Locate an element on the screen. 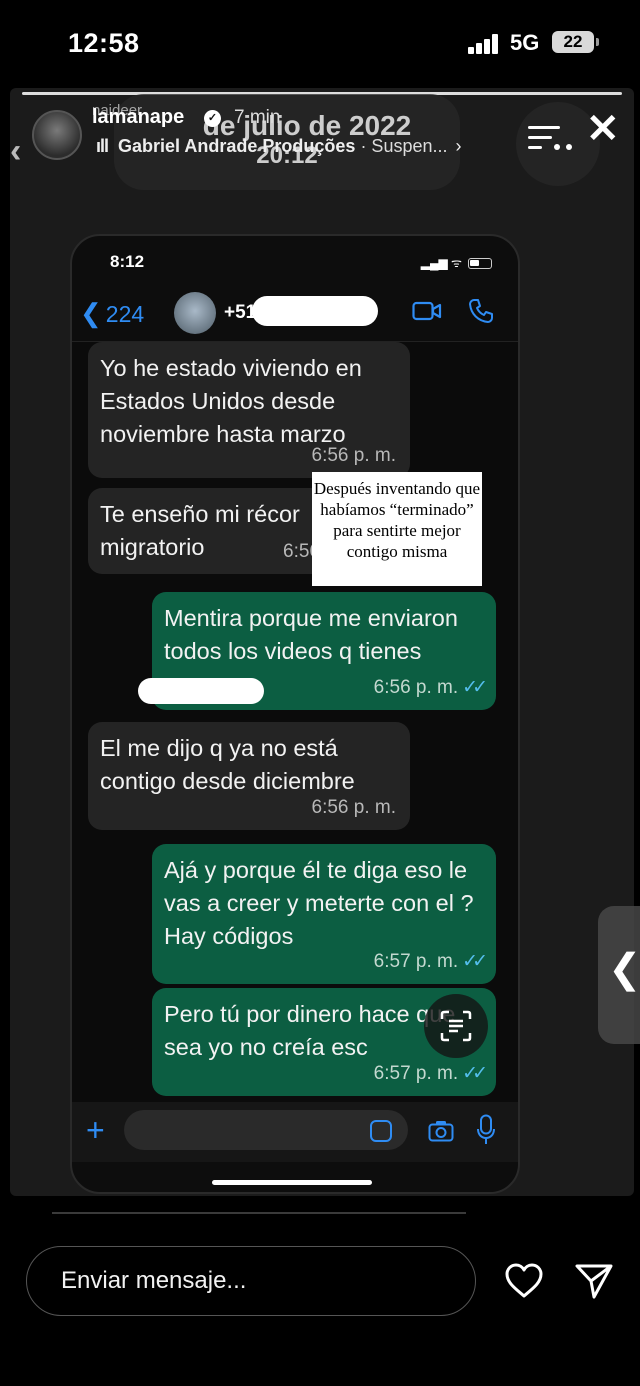 This screenshot has width=640, height=1386. phone-battery-icon is located at coordinates (480, 264).